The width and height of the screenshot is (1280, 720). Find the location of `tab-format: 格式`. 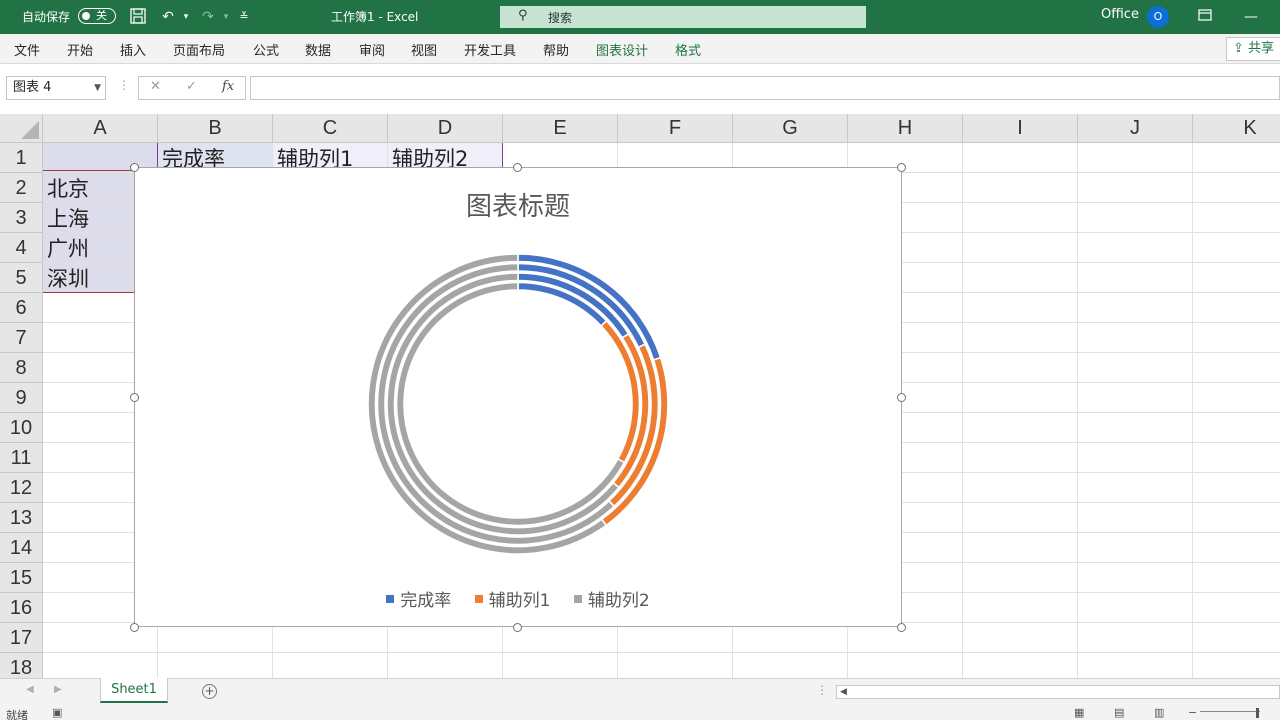

tab-format: 格式 is located at coordinates (688, 49).